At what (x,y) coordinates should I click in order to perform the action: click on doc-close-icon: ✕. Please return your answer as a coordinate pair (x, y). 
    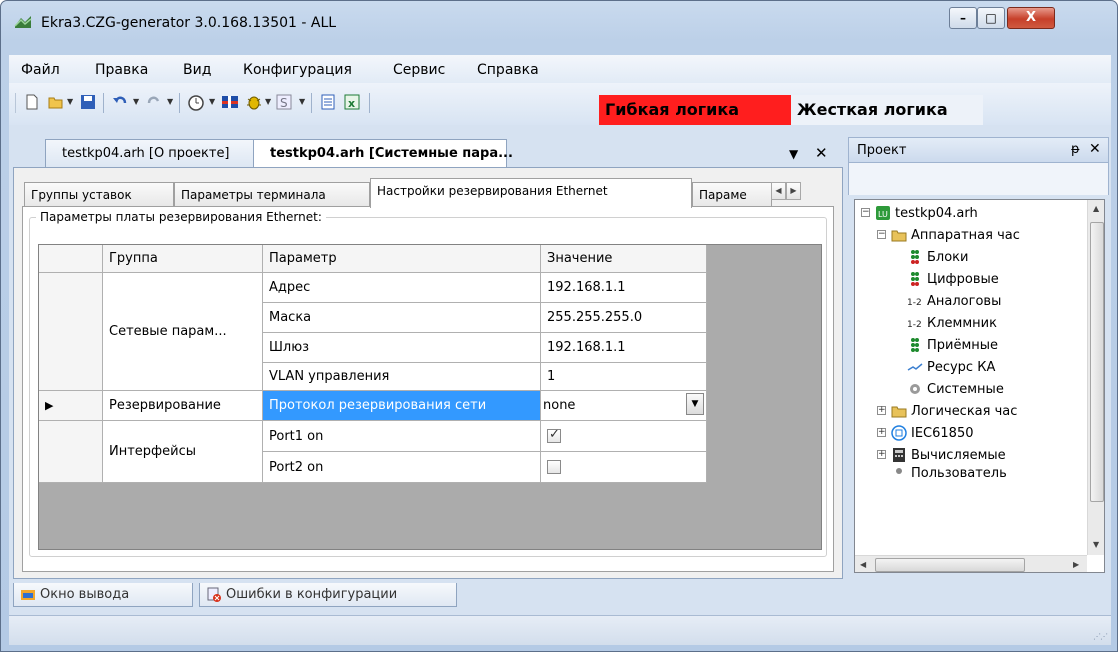
    Looking at the image, I should click on (821, 153).